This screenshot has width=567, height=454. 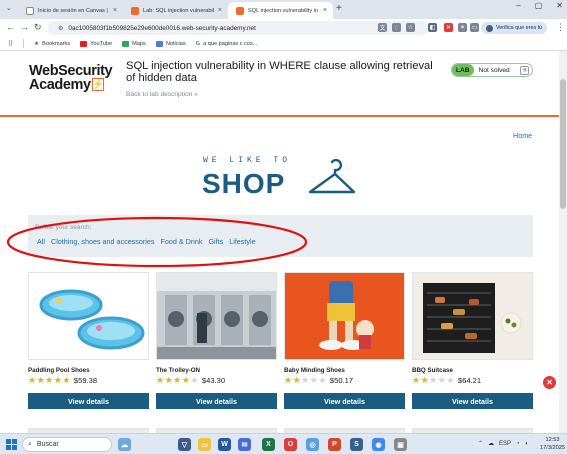 I want to click on tab-sql-injection: SQL injection vulnerability in W ×, so click(x=280, y=10).